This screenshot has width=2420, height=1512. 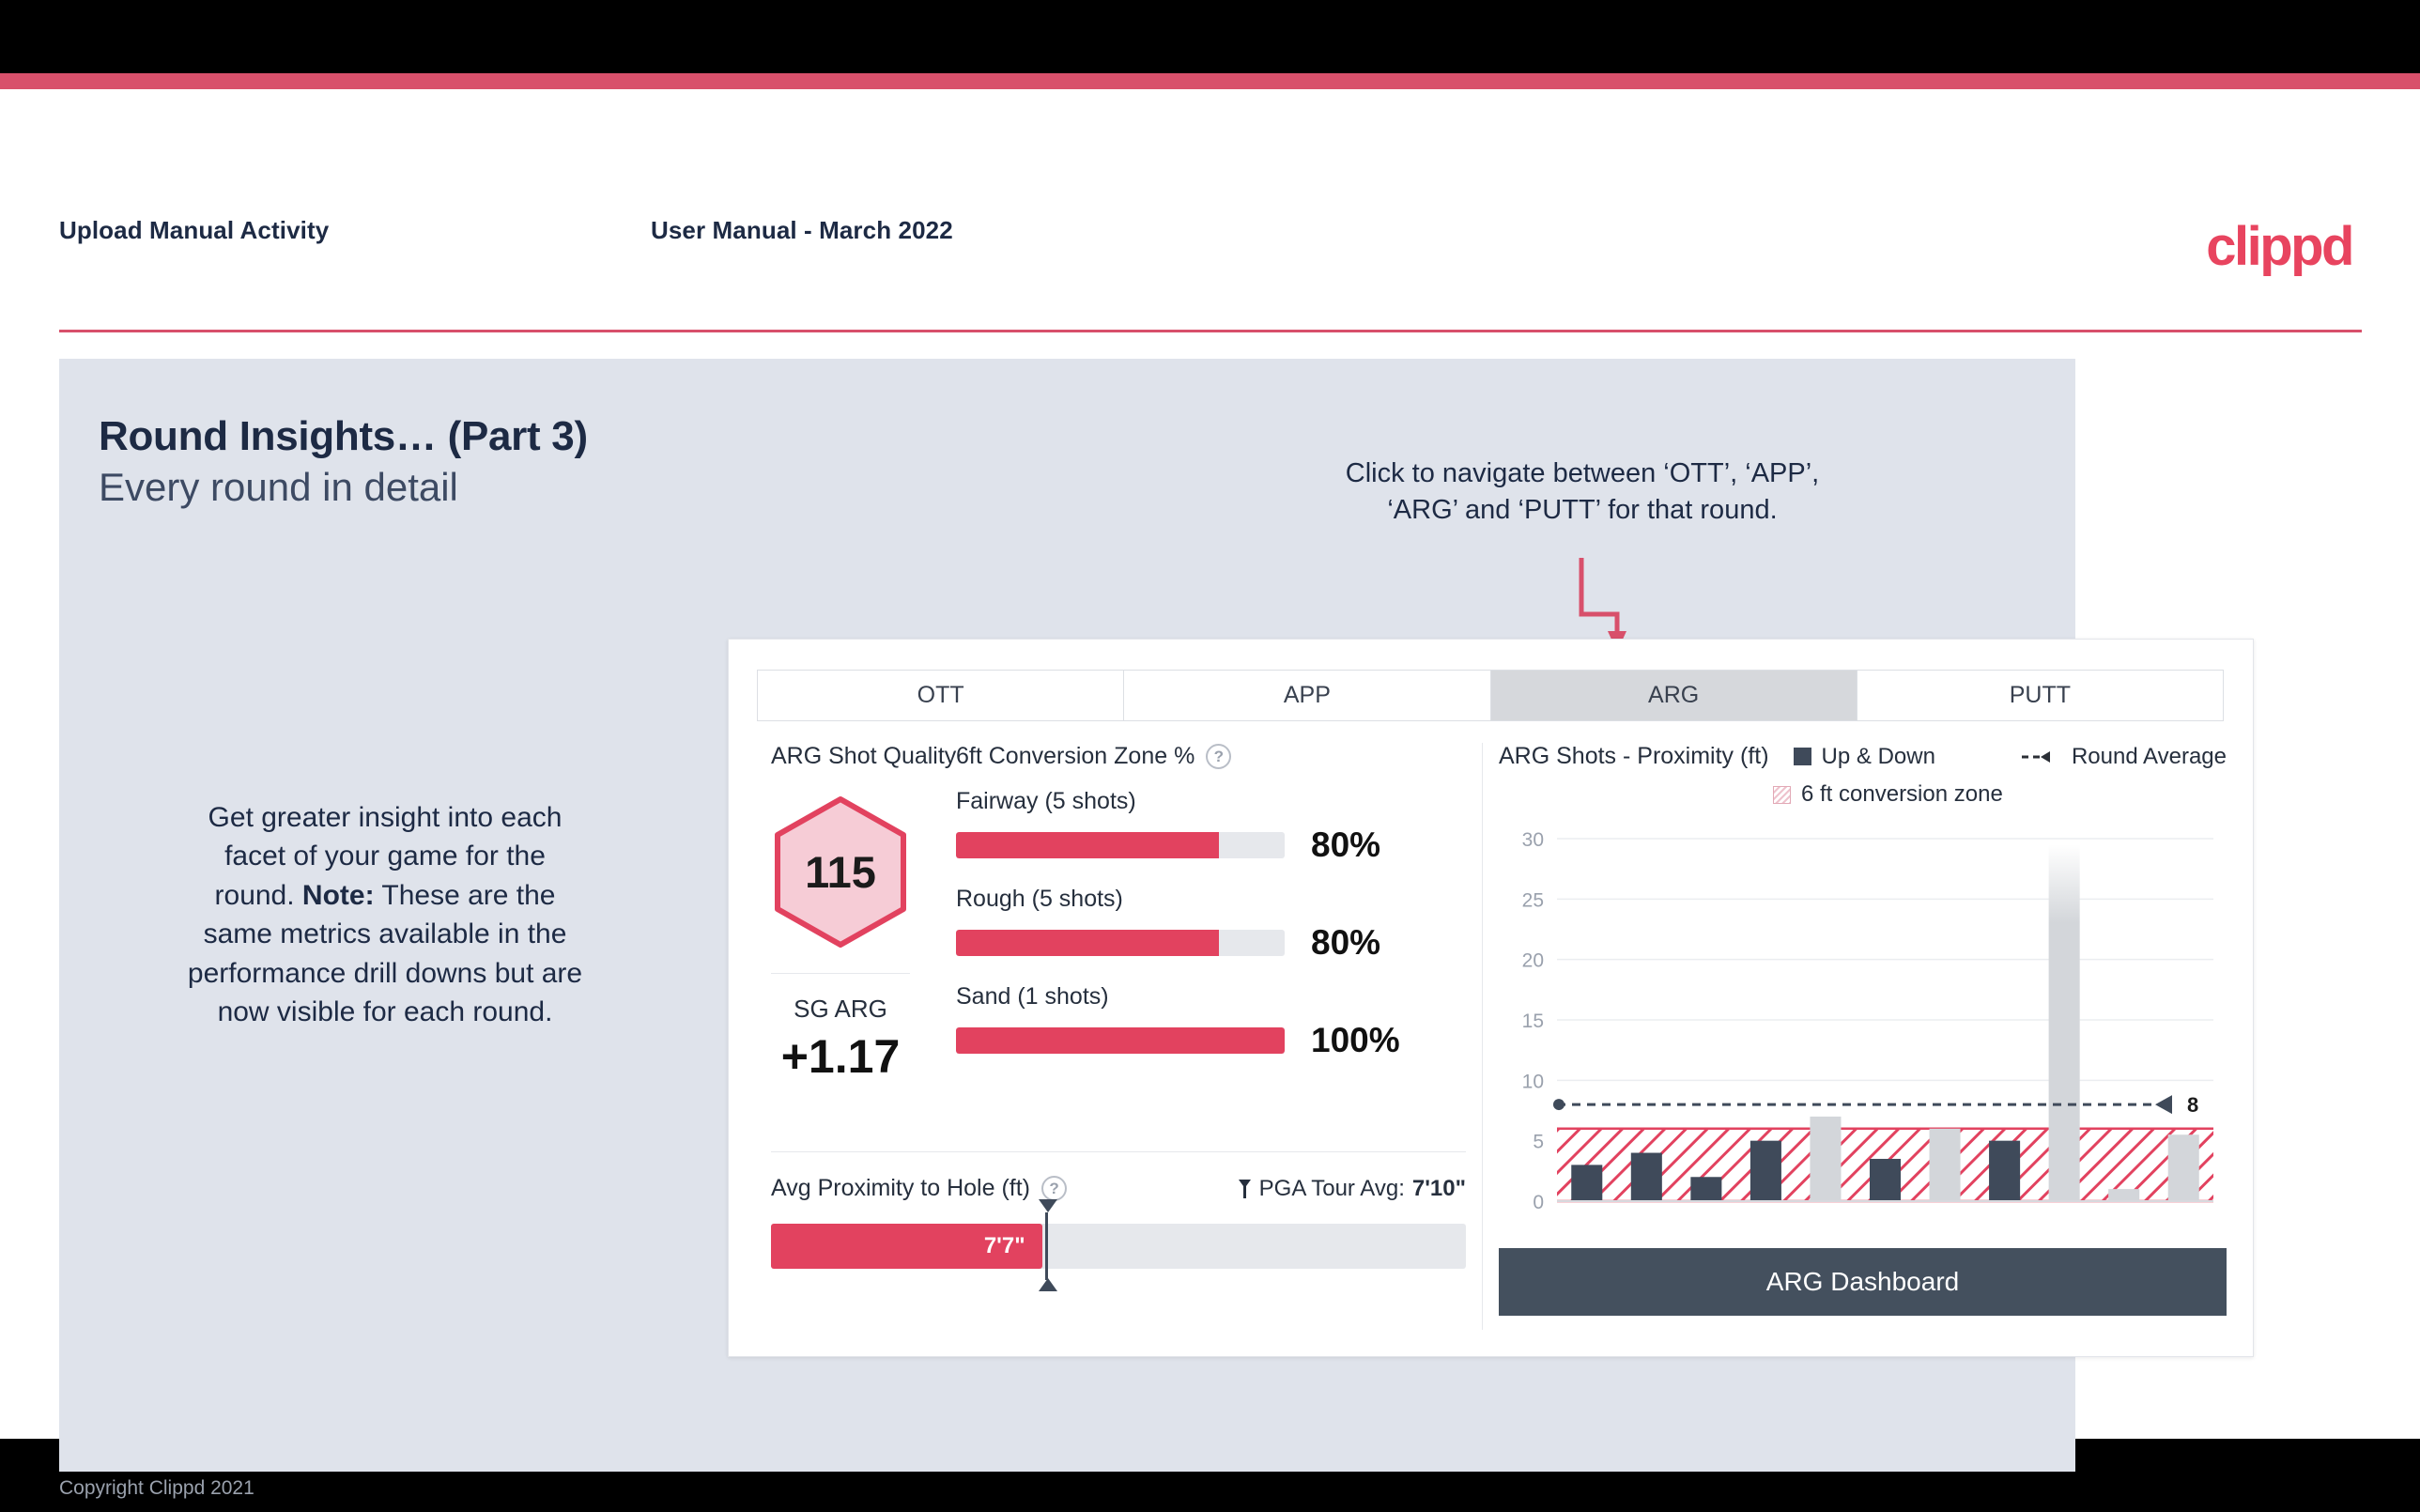 I want to click on page-title: Round Insights… (Part 3), so click(x=343, y=436).